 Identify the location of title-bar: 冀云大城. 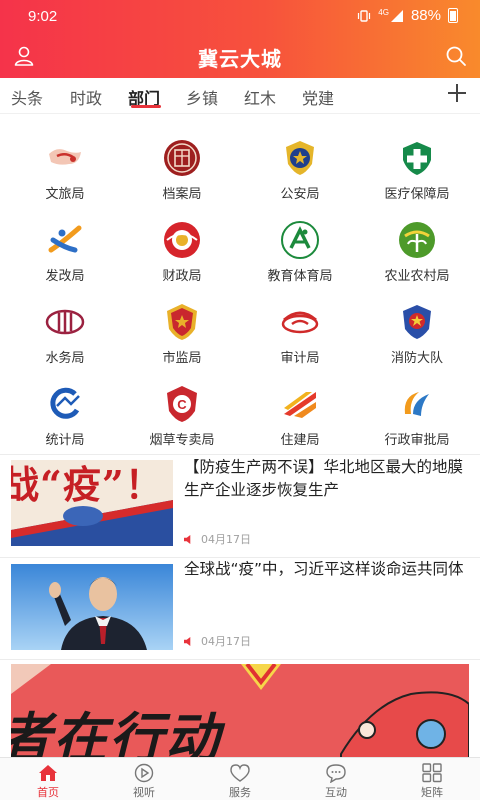
(240, 56).